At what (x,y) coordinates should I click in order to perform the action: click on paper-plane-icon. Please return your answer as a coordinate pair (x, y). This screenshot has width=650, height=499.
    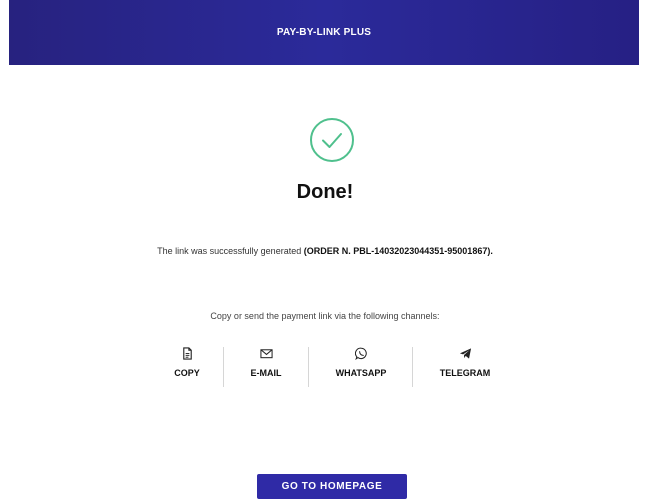
    Looking at the image, I should click on (465, 353).